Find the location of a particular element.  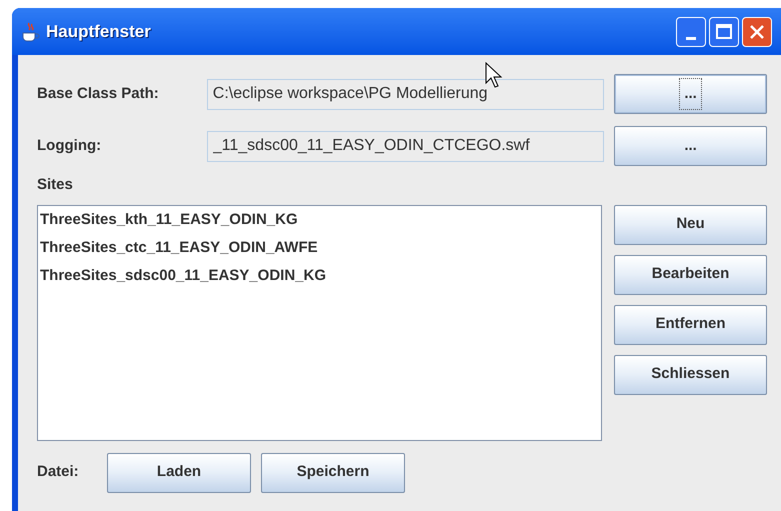

action-button: Schliessen is located at coordinates (690, 374).